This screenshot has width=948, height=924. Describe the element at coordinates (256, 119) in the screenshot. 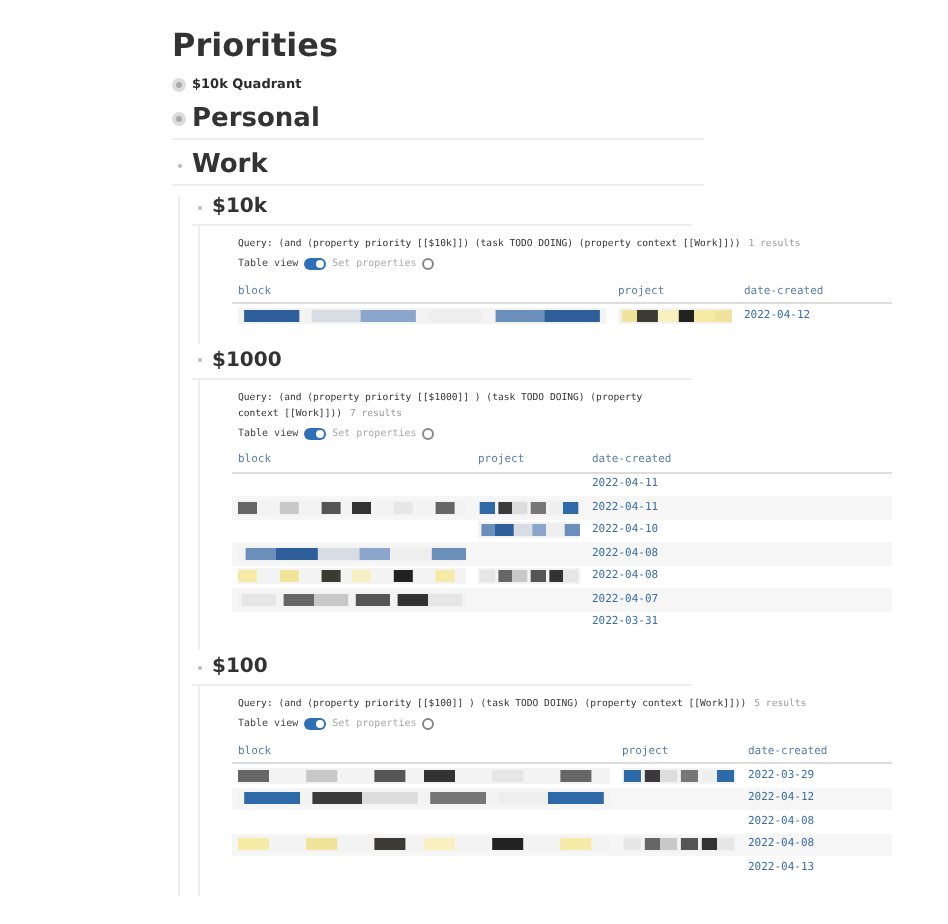

I see `section-heading: Personal` at that location.